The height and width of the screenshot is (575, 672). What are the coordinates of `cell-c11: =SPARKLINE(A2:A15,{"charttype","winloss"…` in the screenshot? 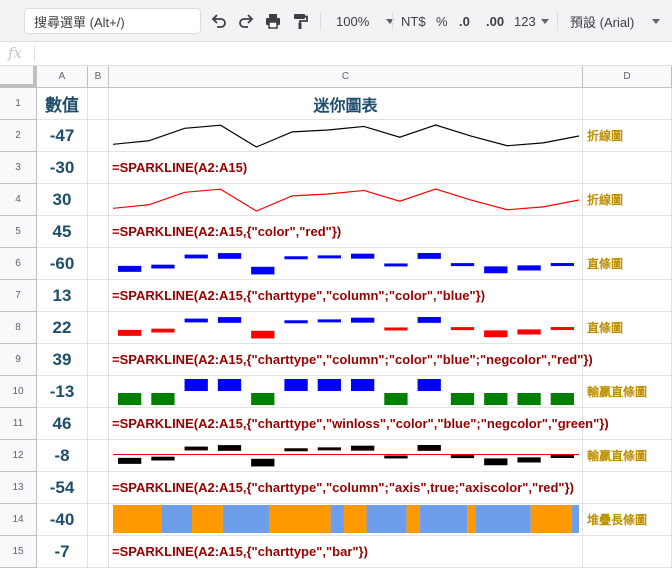 It's located at (359, 424).